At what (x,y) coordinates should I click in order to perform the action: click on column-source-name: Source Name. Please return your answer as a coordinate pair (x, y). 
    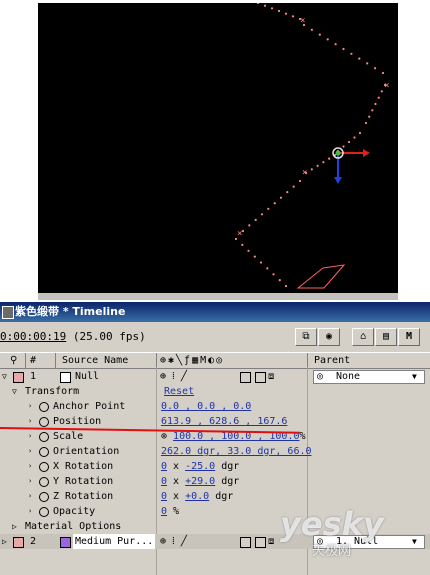
    Looking at the image, I should click on (95, 360).